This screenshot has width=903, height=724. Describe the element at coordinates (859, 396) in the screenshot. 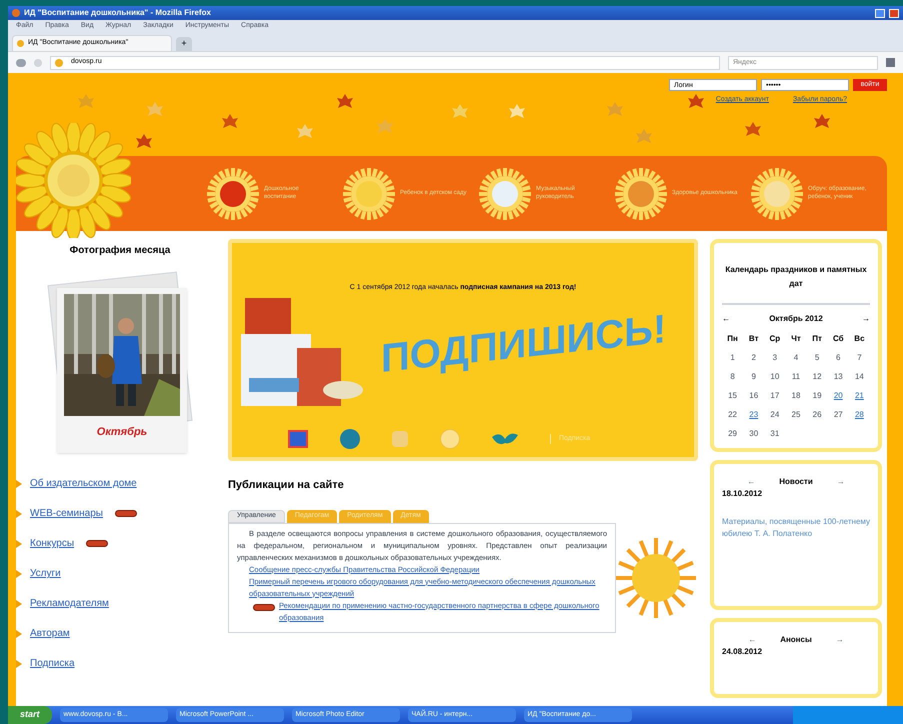

I see `calendar-day: 21` at that location.